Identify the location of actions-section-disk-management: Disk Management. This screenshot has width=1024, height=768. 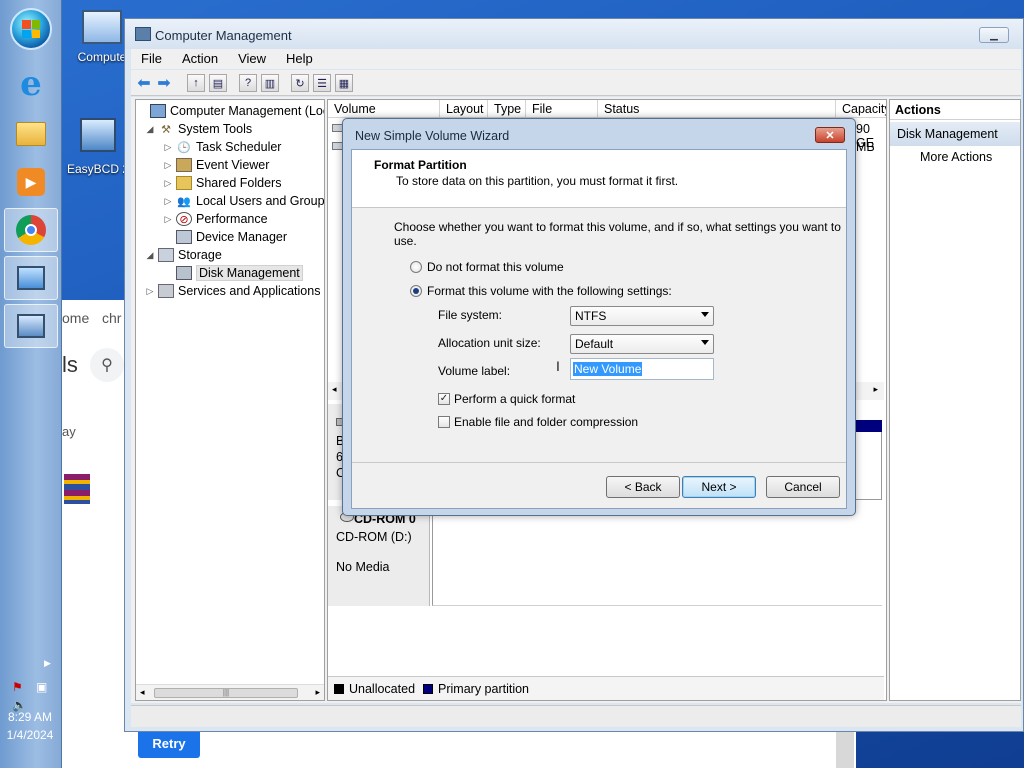
(955, 134).